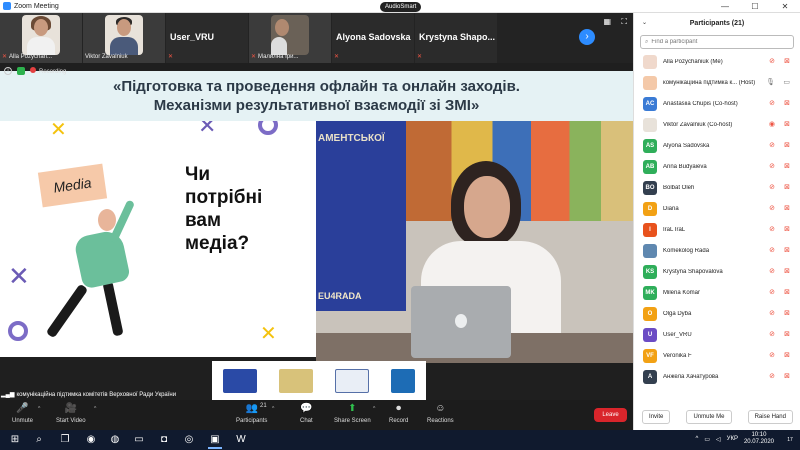 Image resolution: width=800 pixels, height=450 pixels. I want to click on clock: 10:10 20.07.2020, so click(759, 439).